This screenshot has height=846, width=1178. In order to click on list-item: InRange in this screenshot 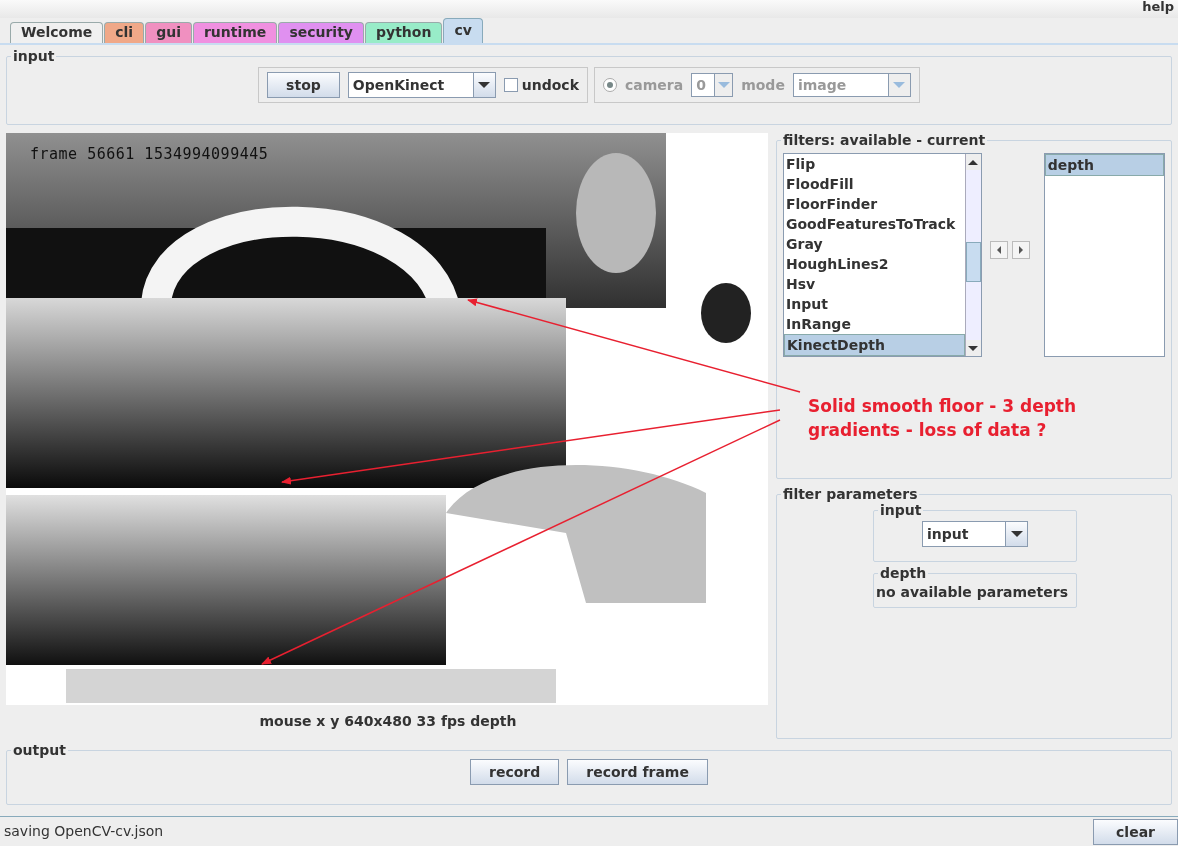, I will do `click(874, 324)`.